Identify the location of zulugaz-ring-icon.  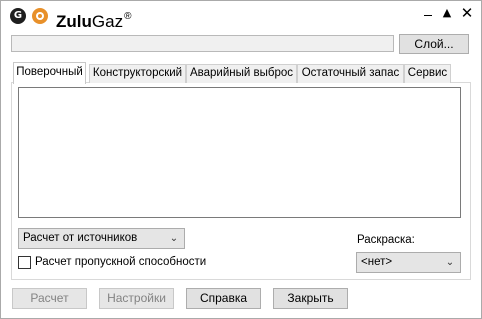
(40, 16).